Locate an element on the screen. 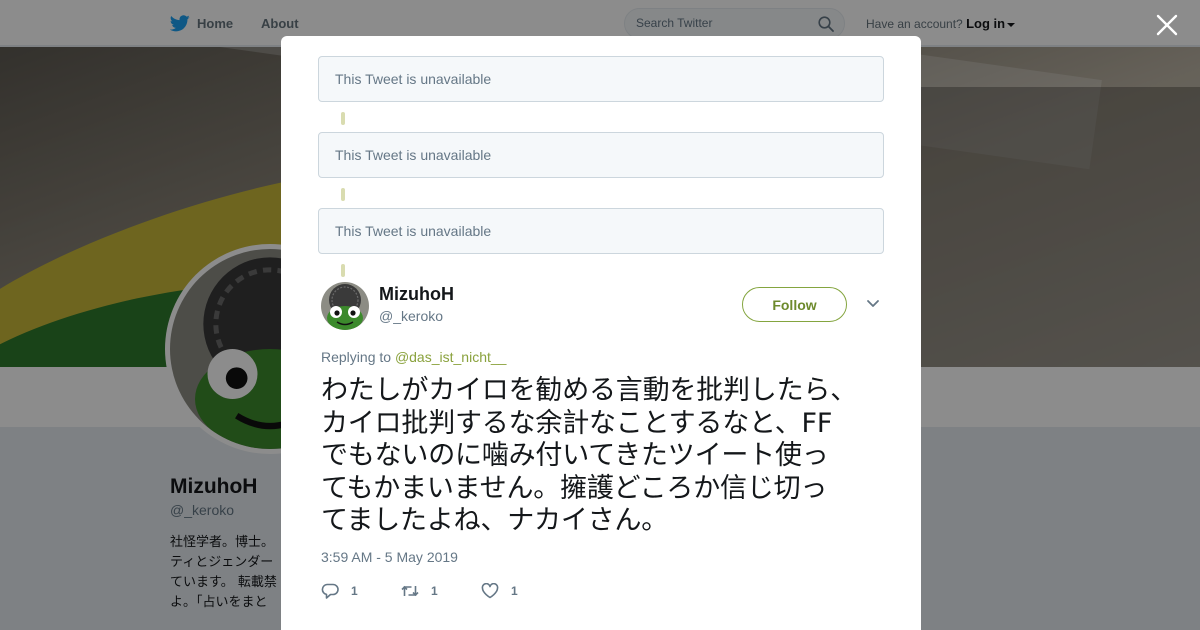 The image size is (1200, 630). author-avatar is located at coordinates (345, 306).